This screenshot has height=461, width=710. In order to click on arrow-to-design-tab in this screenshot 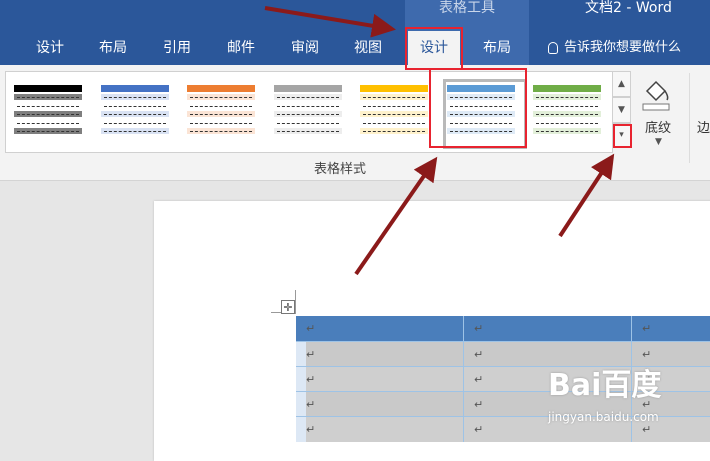, I will do `click(330, 22)`.